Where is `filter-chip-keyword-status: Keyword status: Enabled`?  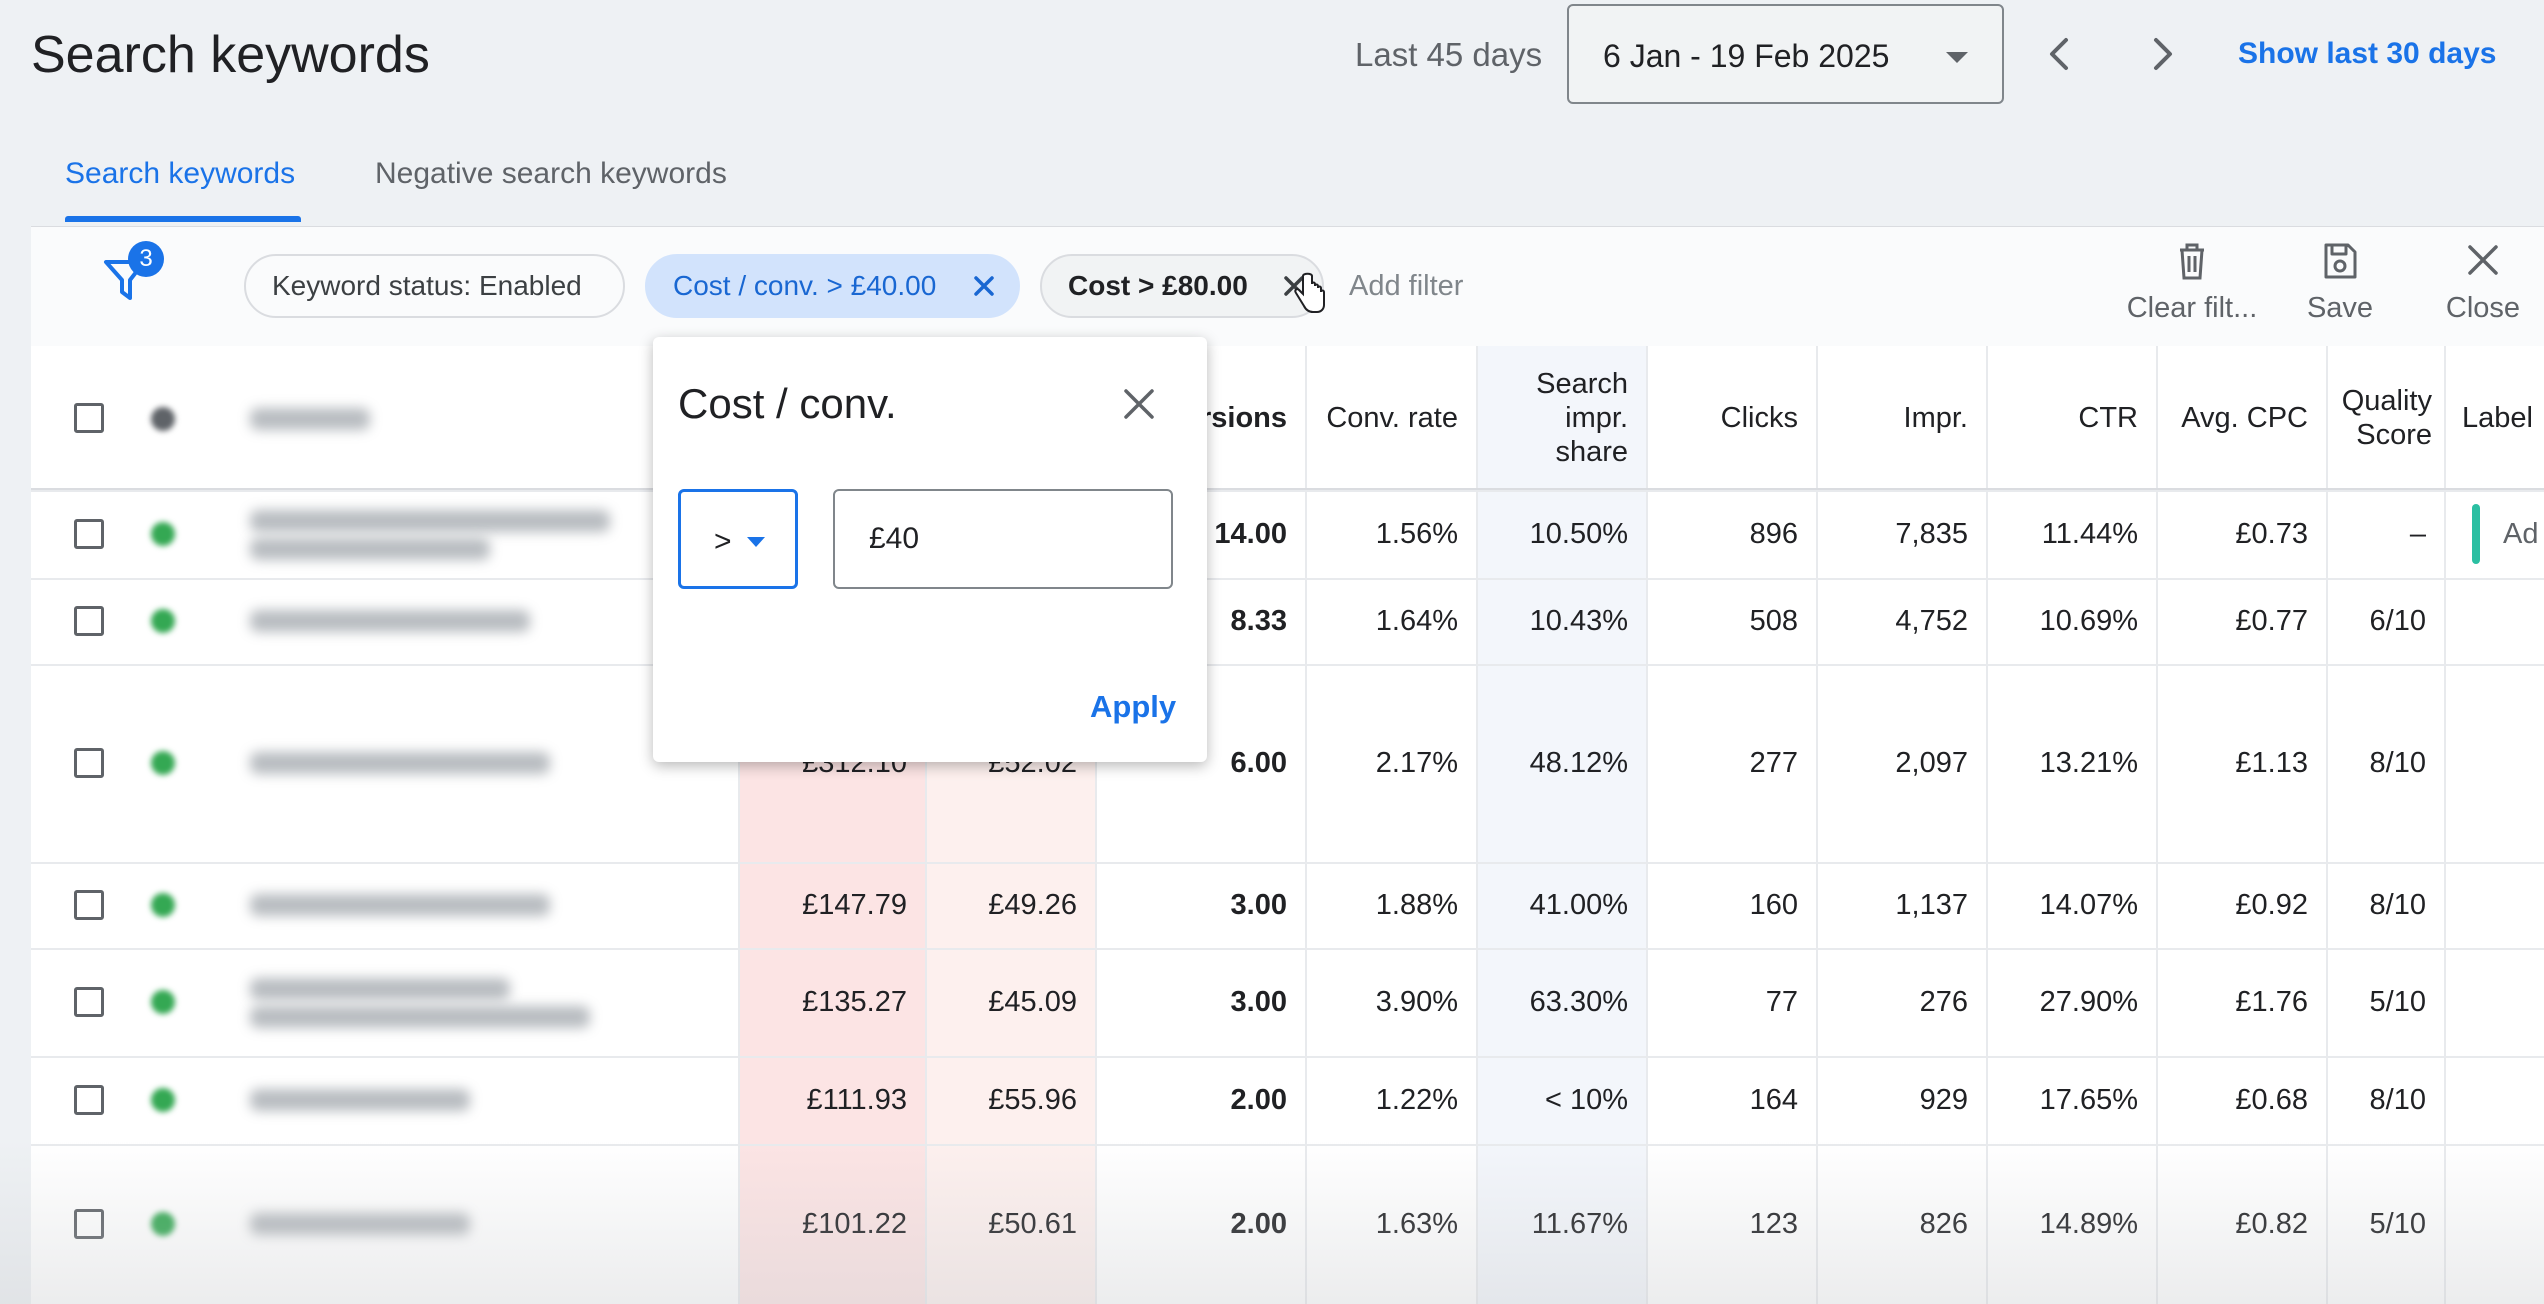 filter-chip-keyword-status: Keyword status: Enabled is located at coordinates (434, 286).